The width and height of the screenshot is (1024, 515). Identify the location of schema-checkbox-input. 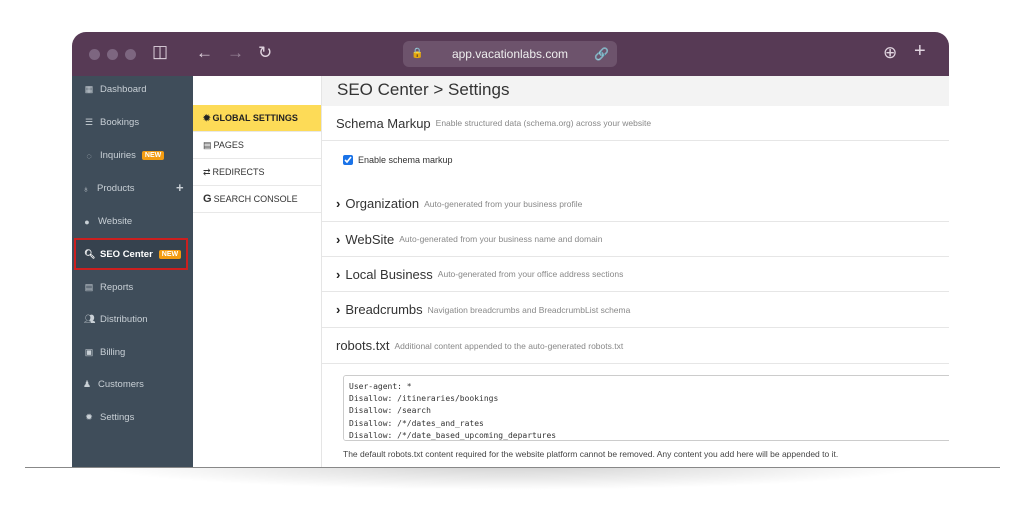
(348, 160).